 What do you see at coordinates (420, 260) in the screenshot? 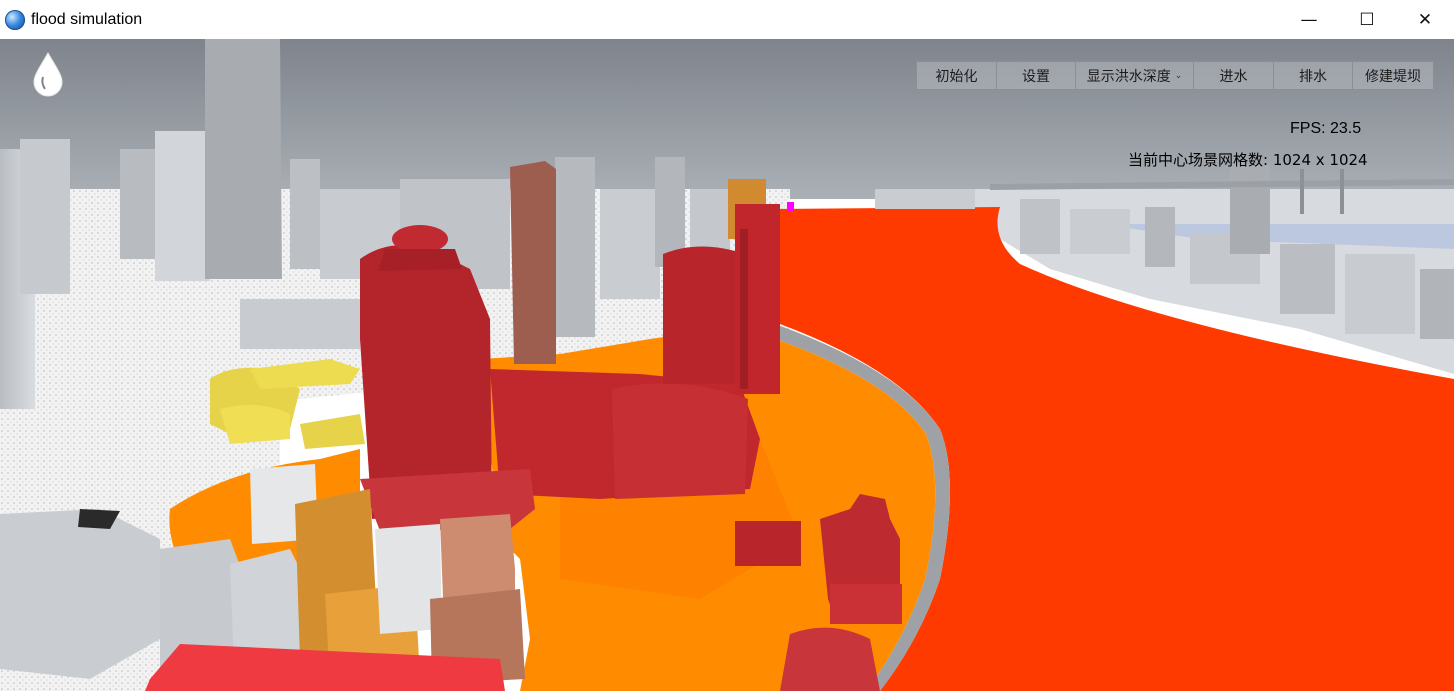
I see `red-tower-crown` at bounding box center [420, 260].